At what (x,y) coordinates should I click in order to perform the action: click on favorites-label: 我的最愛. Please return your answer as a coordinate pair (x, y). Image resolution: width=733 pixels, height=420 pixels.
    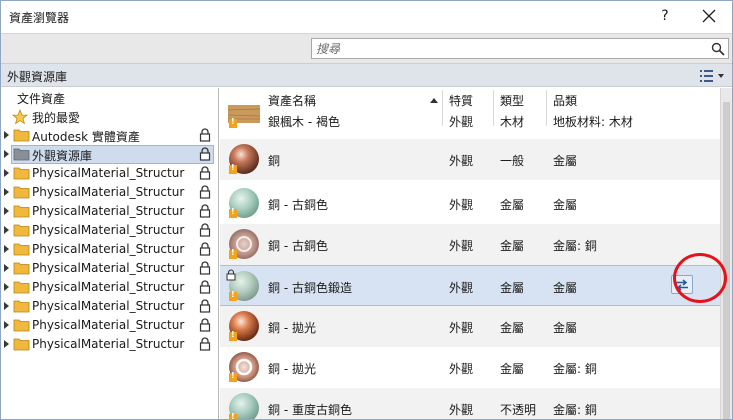
    Looking at the image, I should click on (56, 118).